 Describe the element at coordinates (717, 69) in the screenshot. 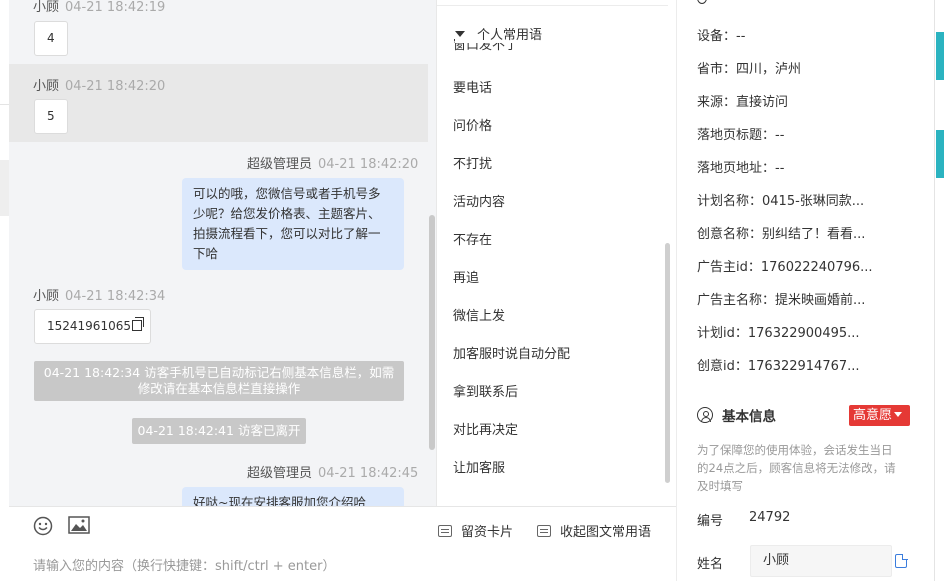

I see `info-label: 省市：` at that location.